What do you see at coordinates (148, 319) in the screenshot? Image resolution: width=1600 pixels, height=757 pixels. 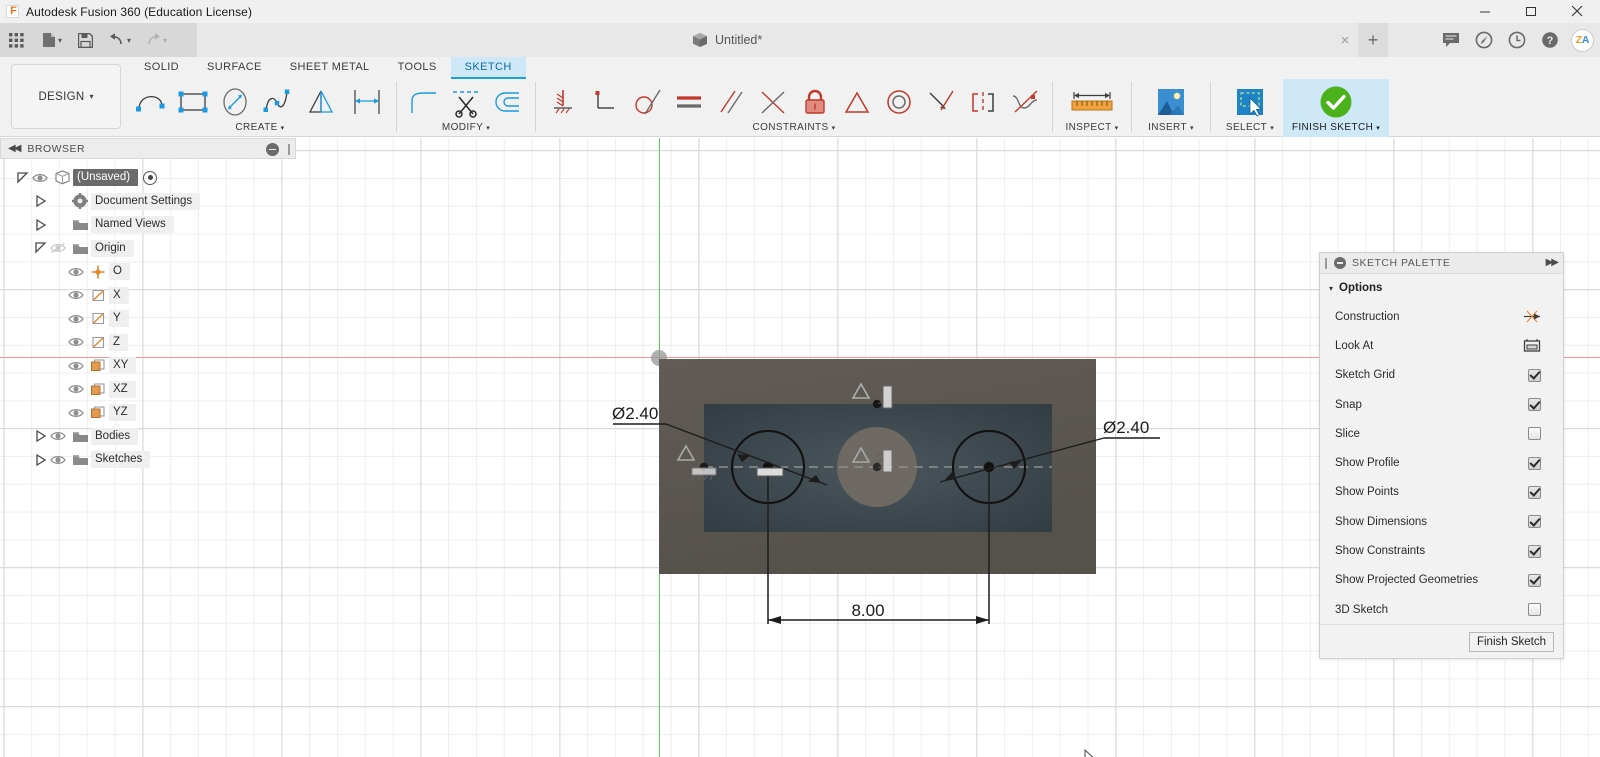 I see `browser-item-y: Y` at bounding box center [148, 319].